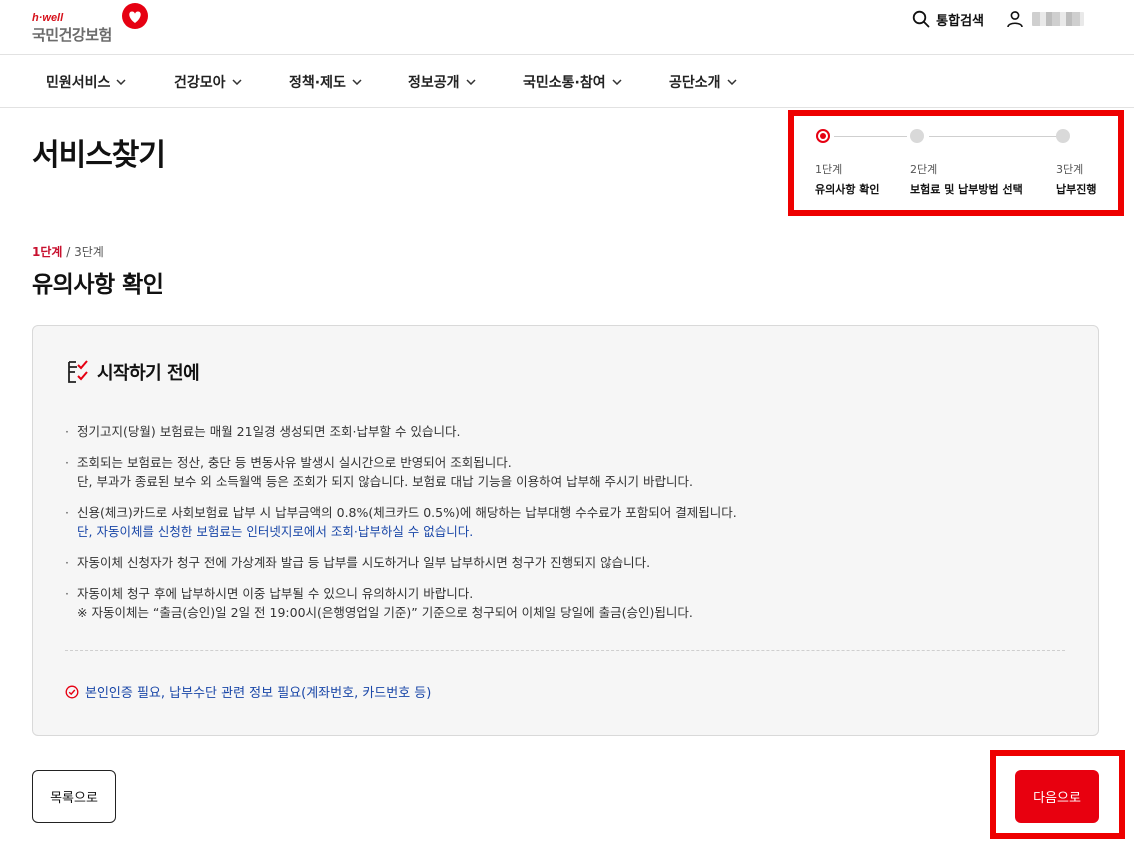 Image resolution: width=1134 pixels, height=847 pixels. I want to click on integrated-search-button: 통합검색, so click(948, 19).